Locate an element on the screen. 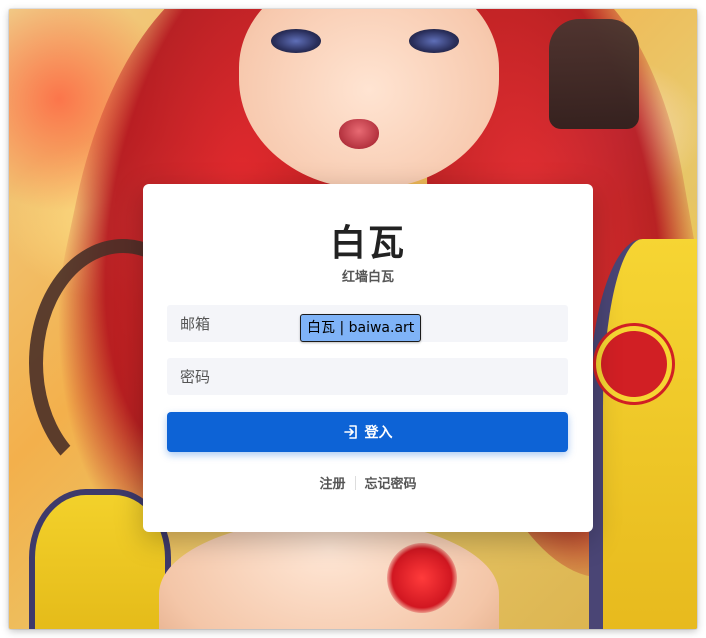 The image size is (706, 638). login-button: 登入 is located at coordinates (367, 432).